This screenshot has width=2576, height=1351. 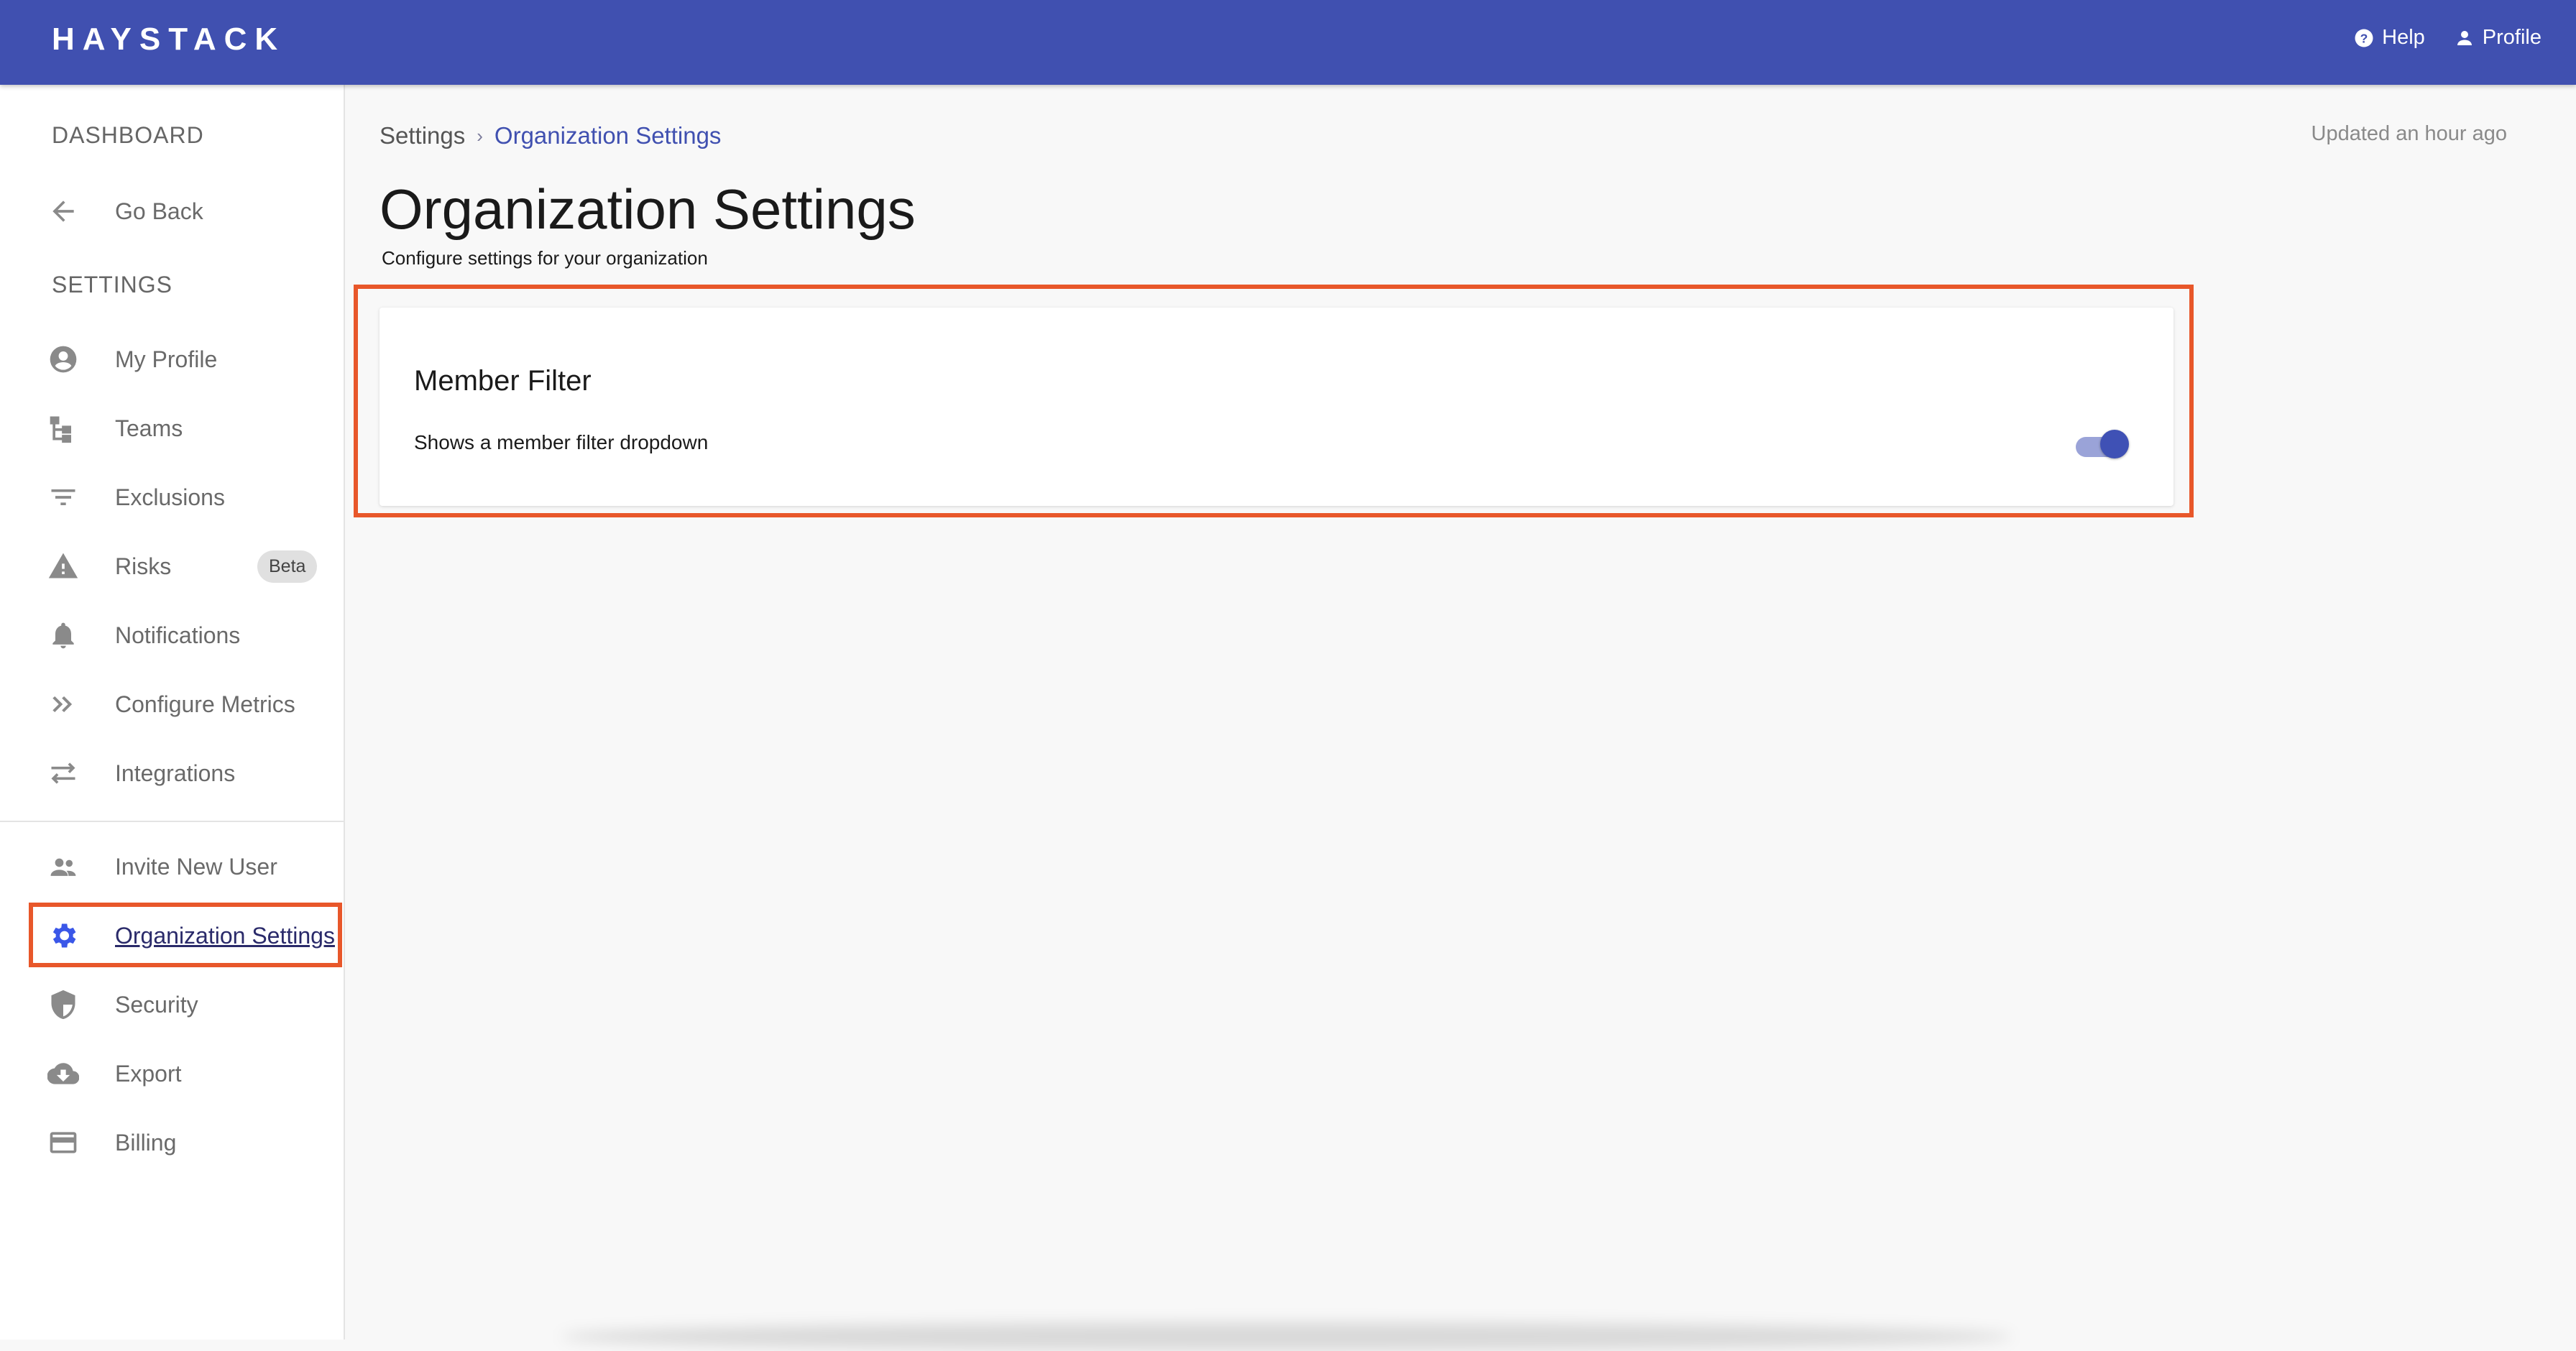 I want to click on member-filter-toggle, so click(x=2101, y=444).